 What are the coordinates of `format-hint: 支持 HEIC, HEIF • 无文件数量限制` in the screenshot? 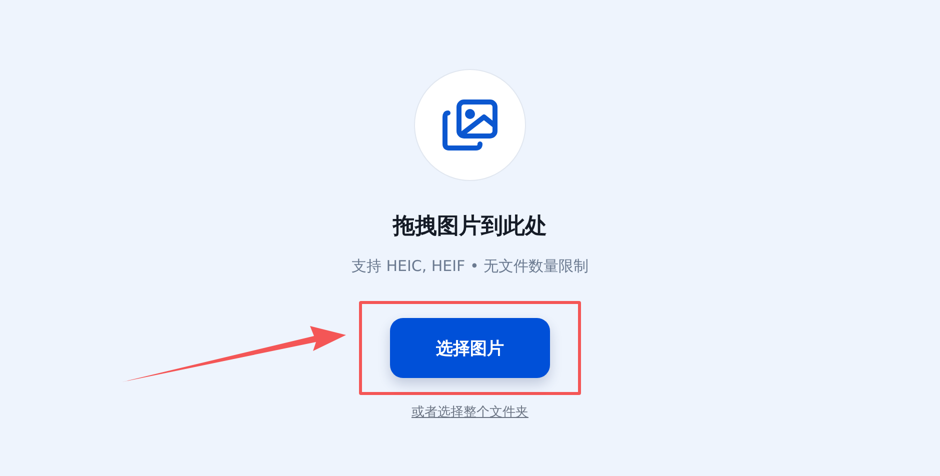 It's located at (470, 266).